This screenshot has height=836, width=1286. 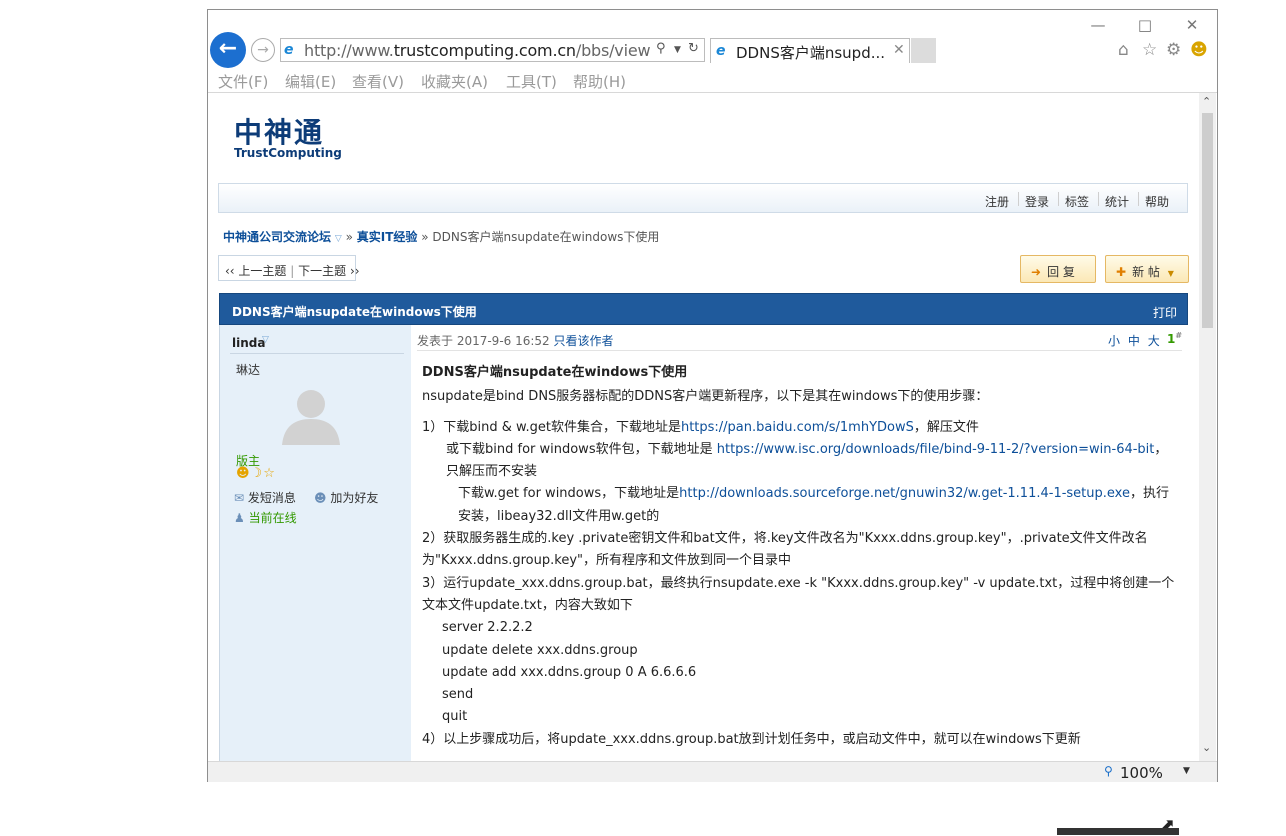 I want to click on new-tab-button, so click(x=923, y=50).